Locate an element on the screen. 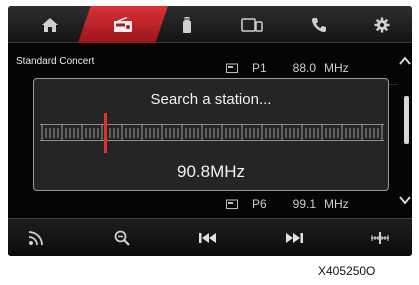  seek-back-icon is located at coordinates (207, 238).